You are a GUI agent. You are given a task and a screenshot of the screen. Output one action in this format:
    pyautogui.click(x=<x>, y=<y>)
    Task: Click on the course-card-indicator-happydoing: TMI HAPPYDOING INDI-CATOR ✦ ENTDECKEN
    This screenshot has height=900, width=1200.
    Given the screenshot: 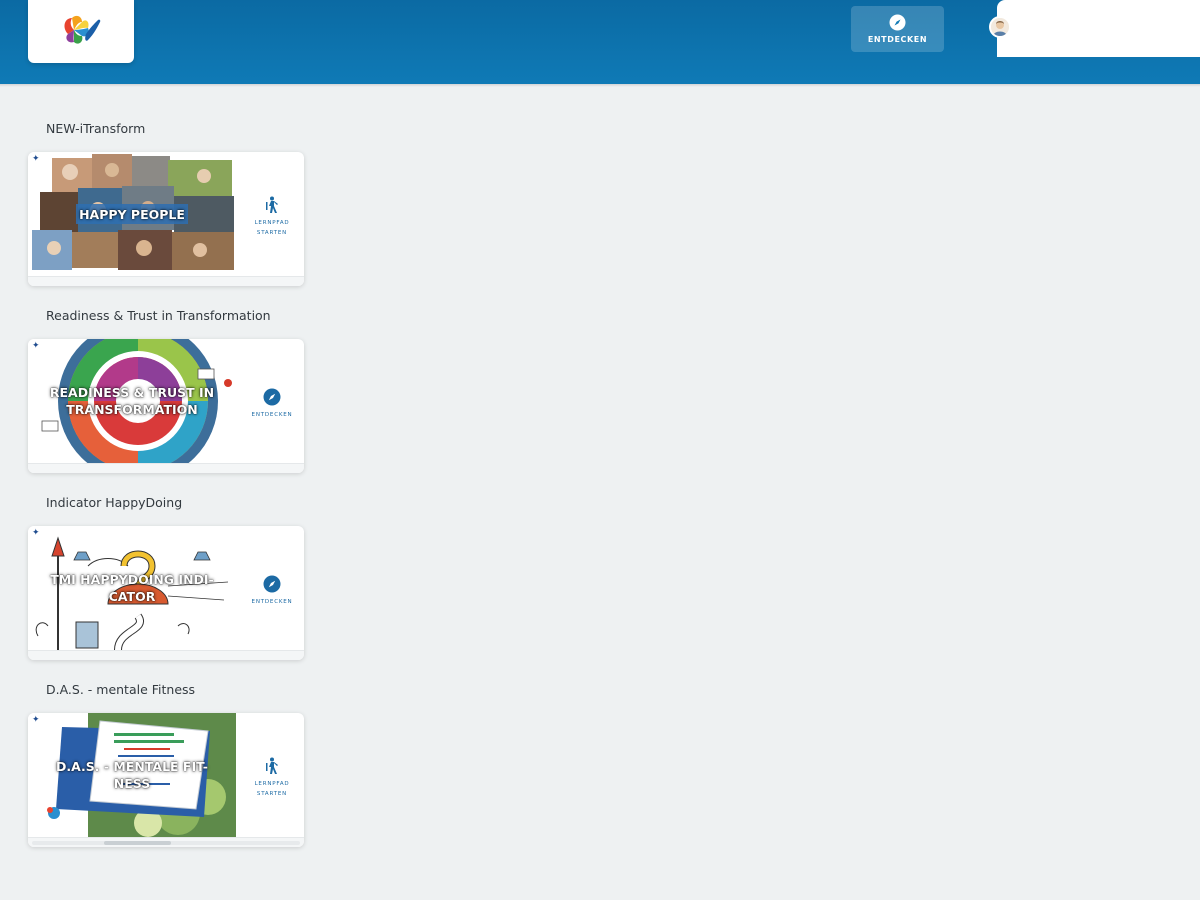 What is the action you would take?
    pyautogui.click(x=166, y=593)
    